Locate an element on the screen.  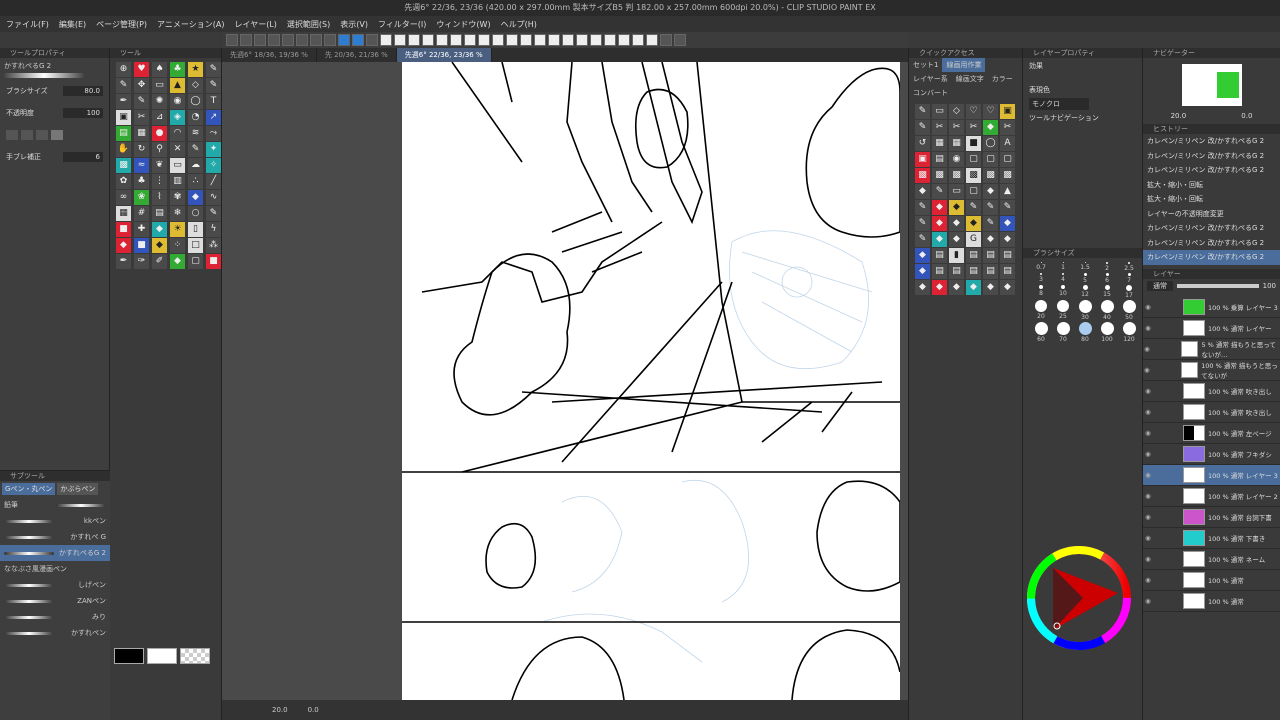
layer-row: ◉ 100 % 通常 レイヤー 2 is located at coordinates (1211, 496).